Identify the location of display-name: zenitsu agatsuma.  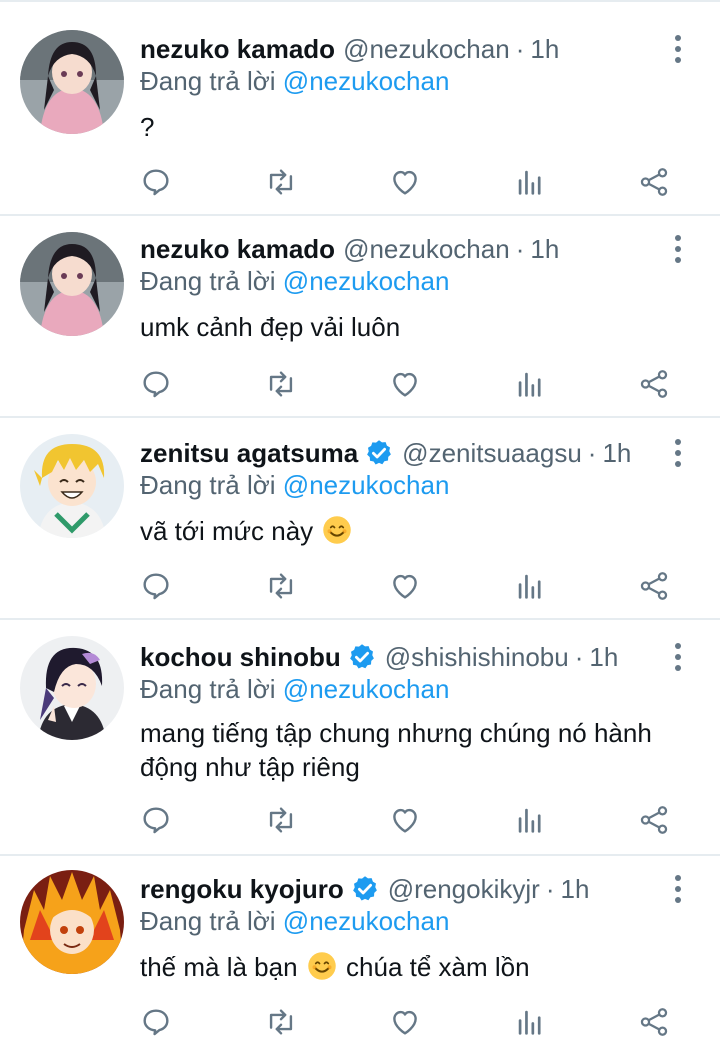
(249, 453).